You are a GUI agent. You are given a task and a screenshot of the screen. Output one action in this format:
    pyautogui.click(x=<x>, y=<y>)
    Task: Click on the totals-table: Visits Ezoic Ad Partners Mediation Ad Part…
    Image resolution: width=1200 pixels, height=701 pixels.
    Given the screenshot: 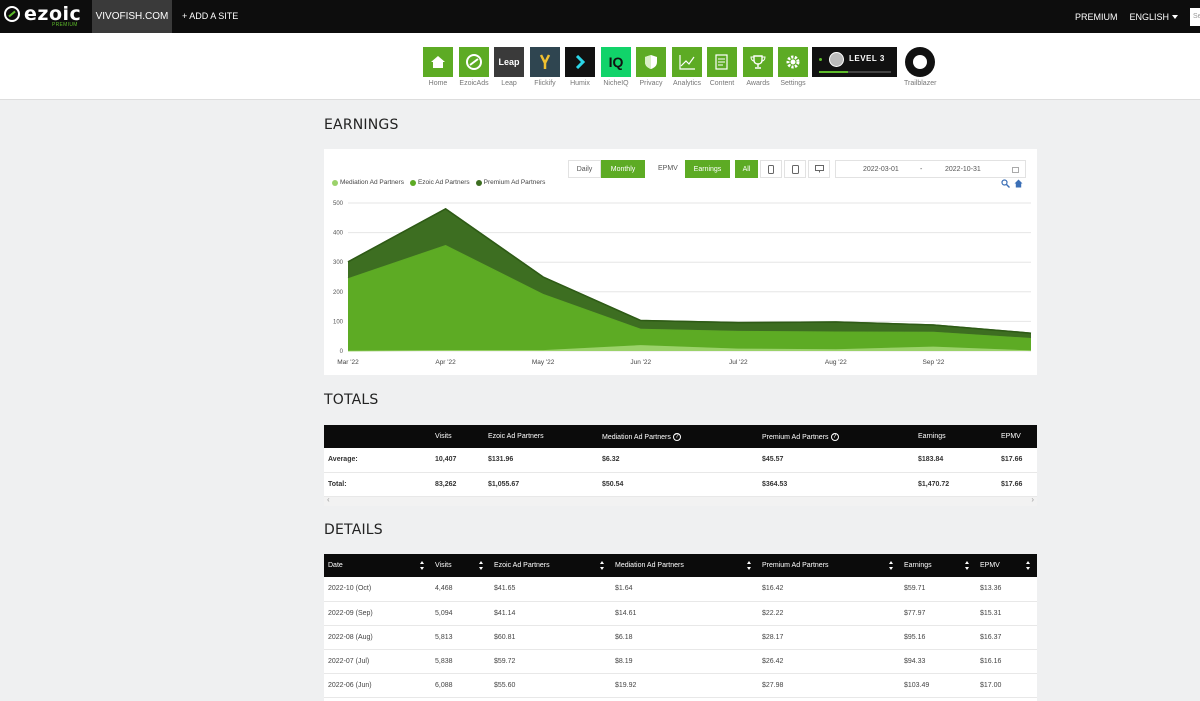 What is the action you would take?
    pyautogui.click(x=680, y=461)
    